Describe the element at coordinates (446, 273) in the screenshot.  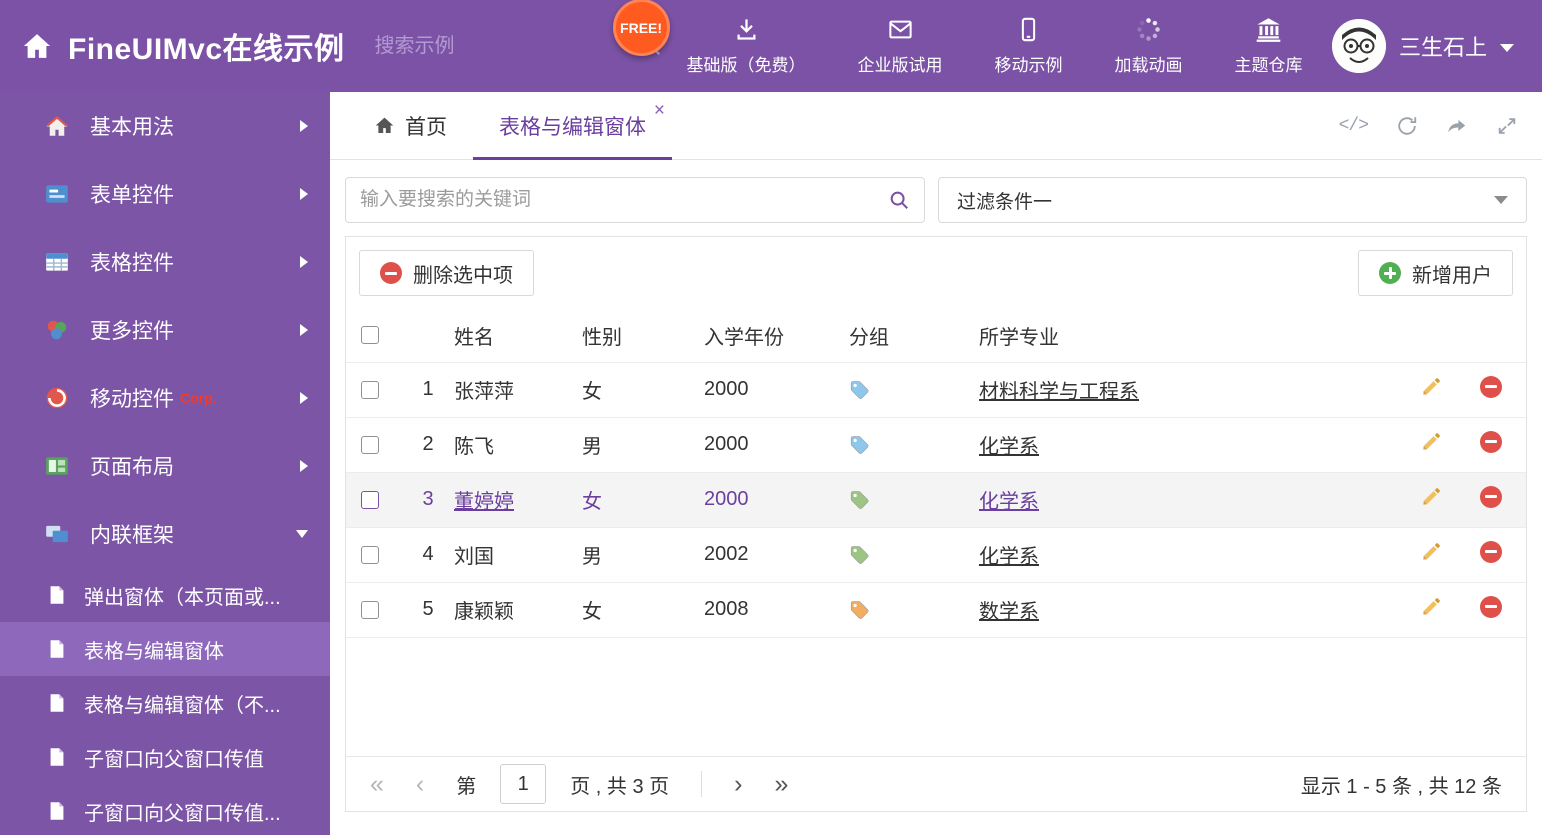
I see `delete-selected-button: 删除选中项` at that location.